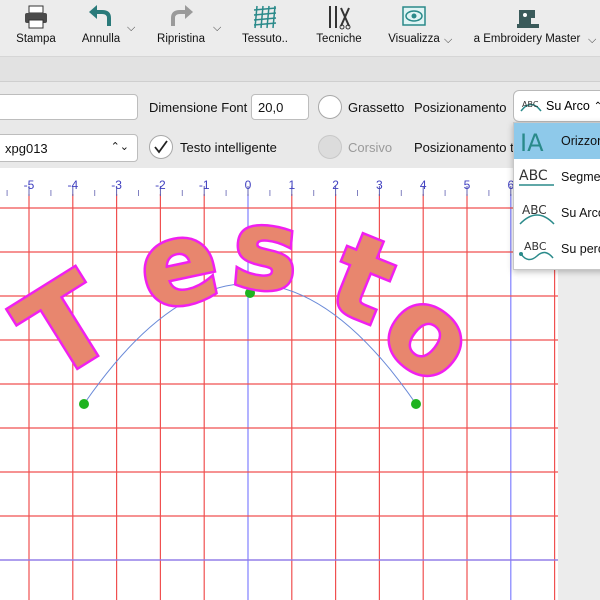  What do you see at coordinates (68, 327) in the screenshot?
I see `embroidery-letter: T` at bounding box center [68, 327].